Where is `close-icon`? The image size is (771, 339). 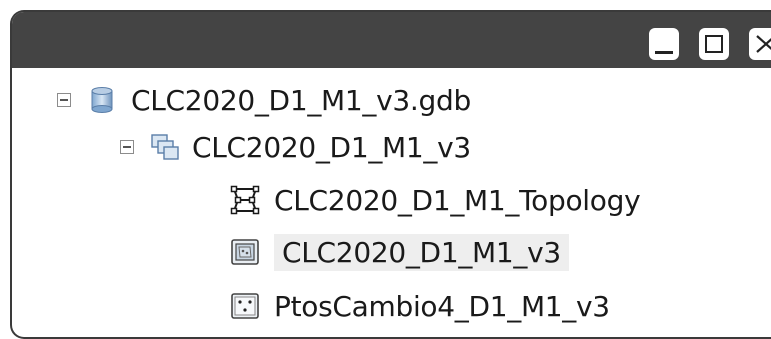 close-icon is located at coordinates (763, 44).